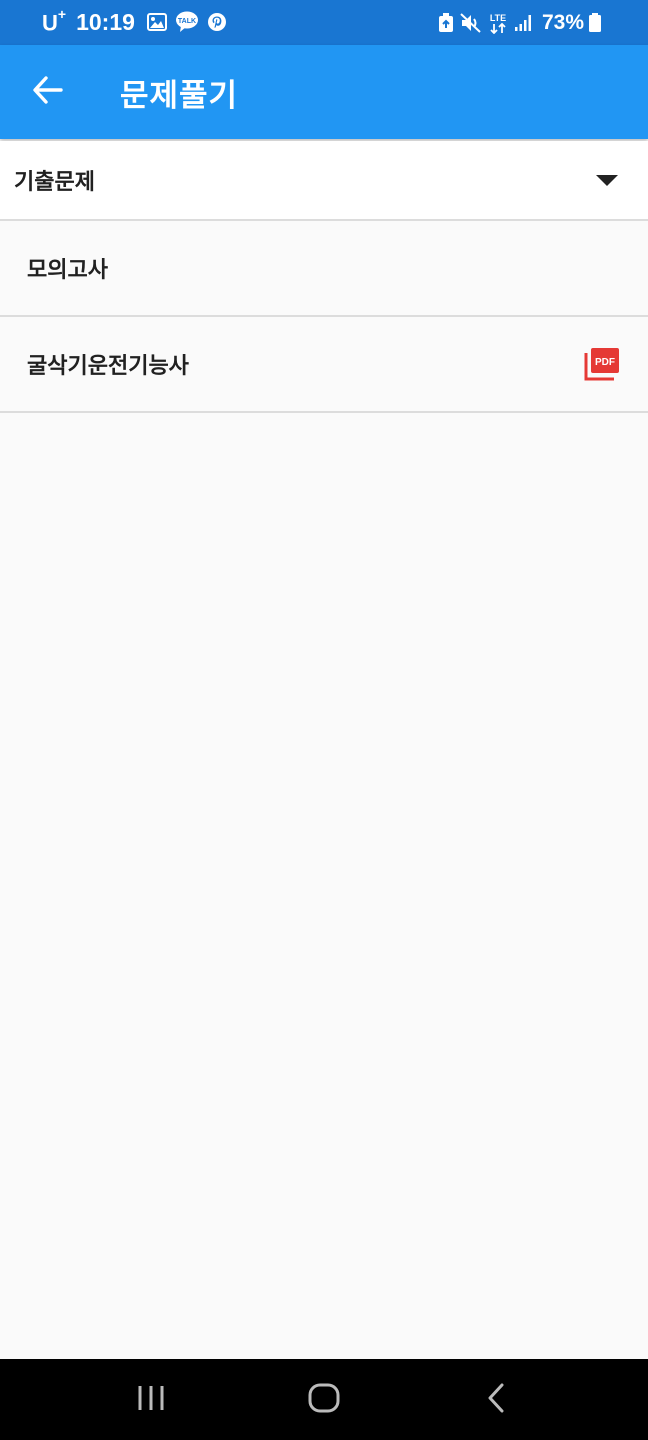 The height and width of the screenshot is (1440, 648). I want to click on back-button, so click(48, 92).